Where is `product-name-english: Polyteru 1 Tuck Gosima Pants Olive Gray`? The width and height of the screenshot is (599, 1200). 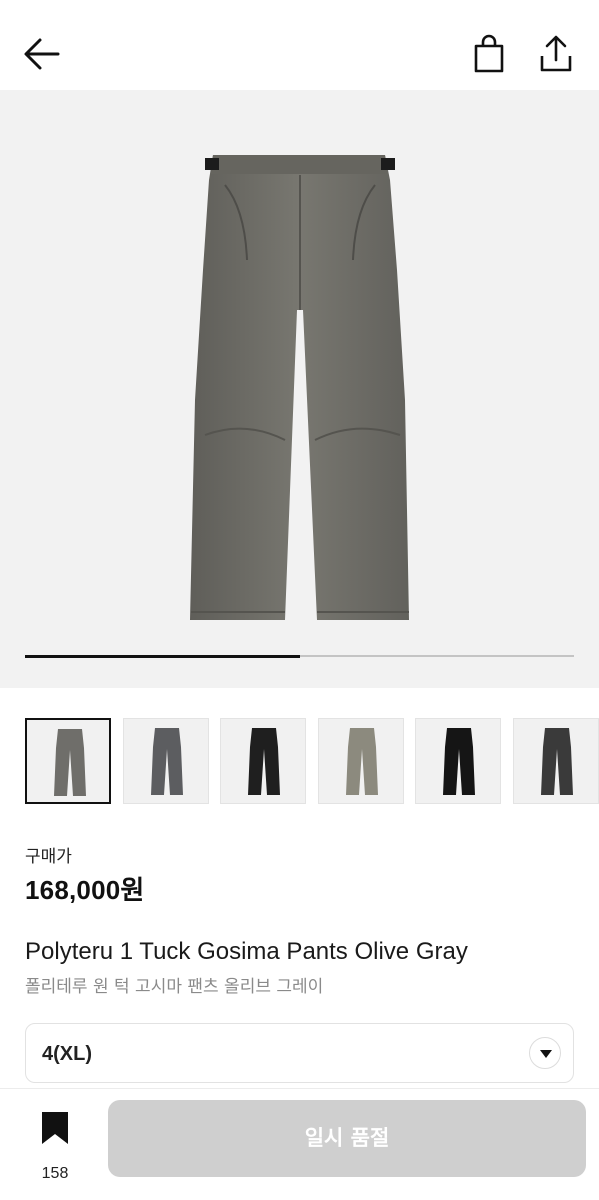 product-name-english: Polyteru 1 Tuck Gosima Pants Olive Gray is located at coordinates (246, 951).